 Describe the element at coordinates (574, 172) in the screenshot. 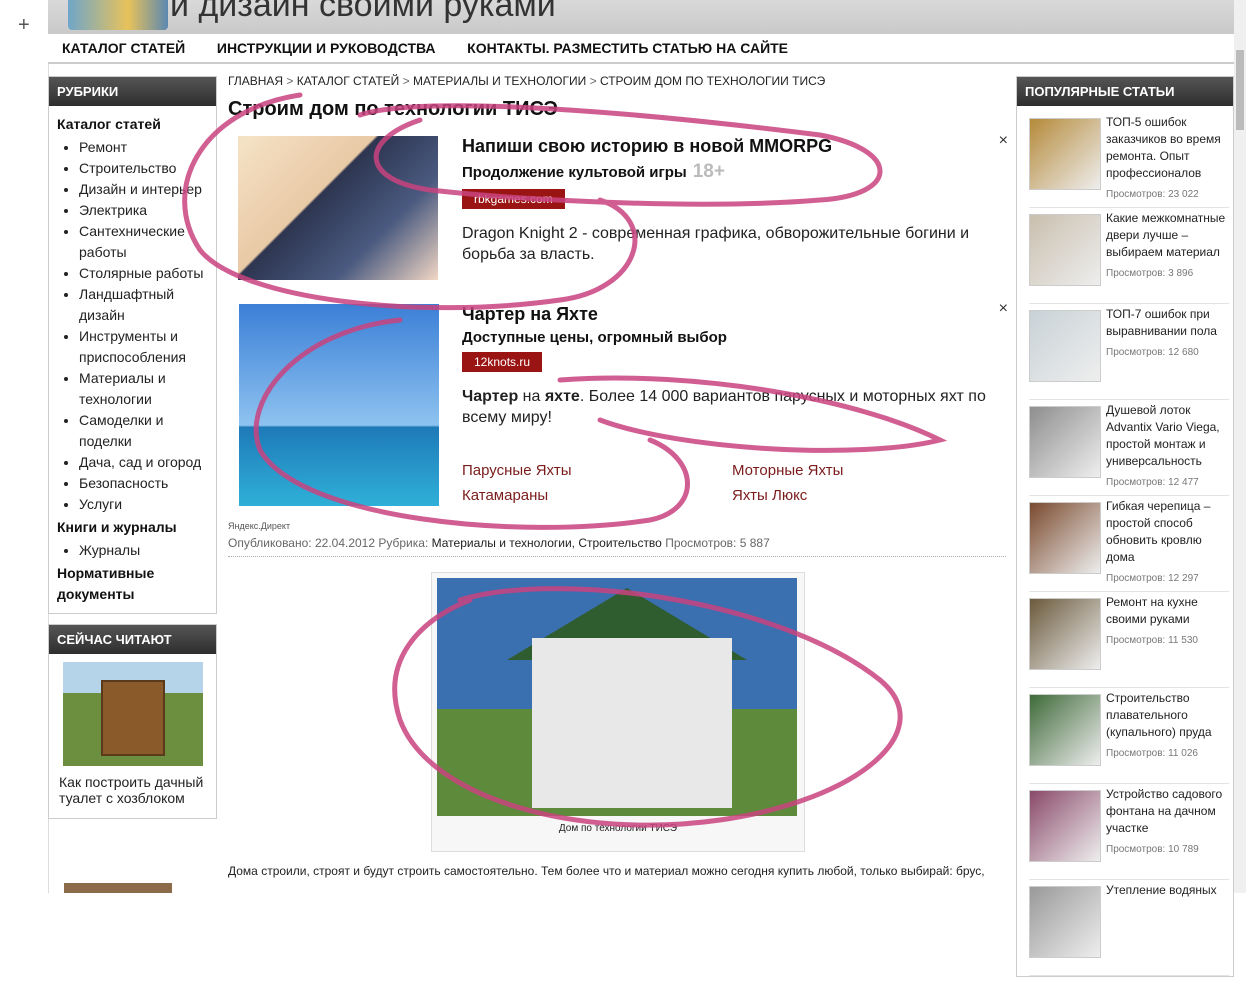

I see `ad-subtitle: Продолжение культовой игры` at that location.